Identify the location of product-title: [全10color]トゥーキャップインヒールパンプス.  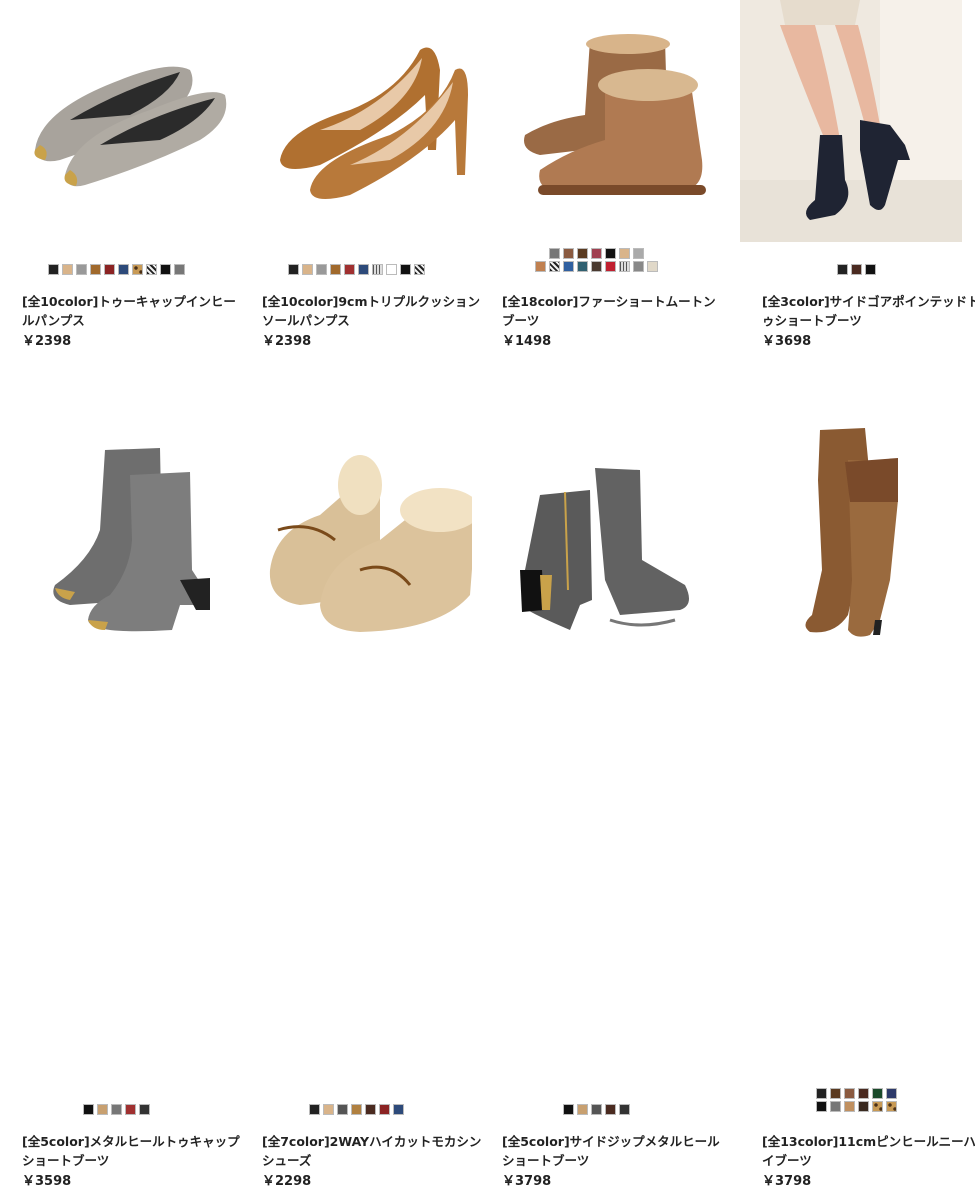
(133, 311).